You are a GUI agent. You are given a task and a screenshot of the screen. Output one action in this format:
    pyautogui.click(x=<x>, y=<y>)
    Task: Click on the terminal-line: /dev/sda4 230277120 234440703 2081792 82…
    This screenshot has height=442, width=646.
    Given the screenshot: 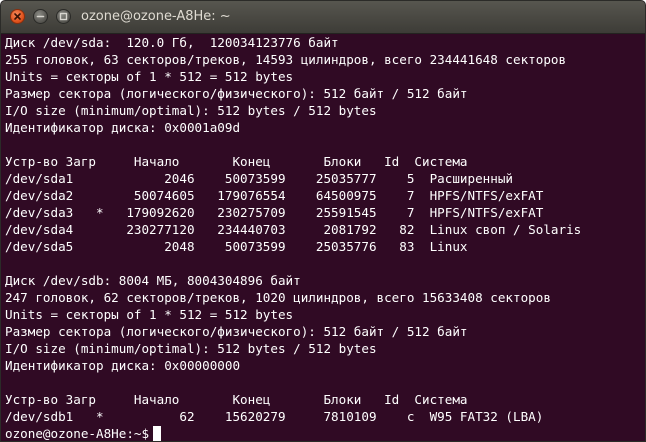 What is the action you would take?
    pyautogui.click(x=293, y=229)
    